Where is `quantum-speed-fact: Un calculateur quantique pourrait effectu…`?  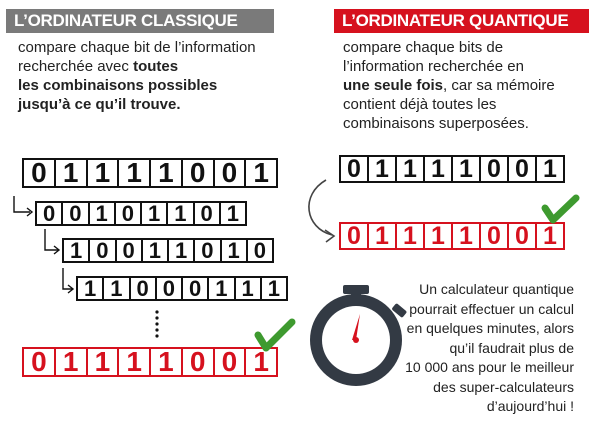
quantum-speed-fact: Un calculateur quantique pourrait effectu… is located at coordinates (489, 348).